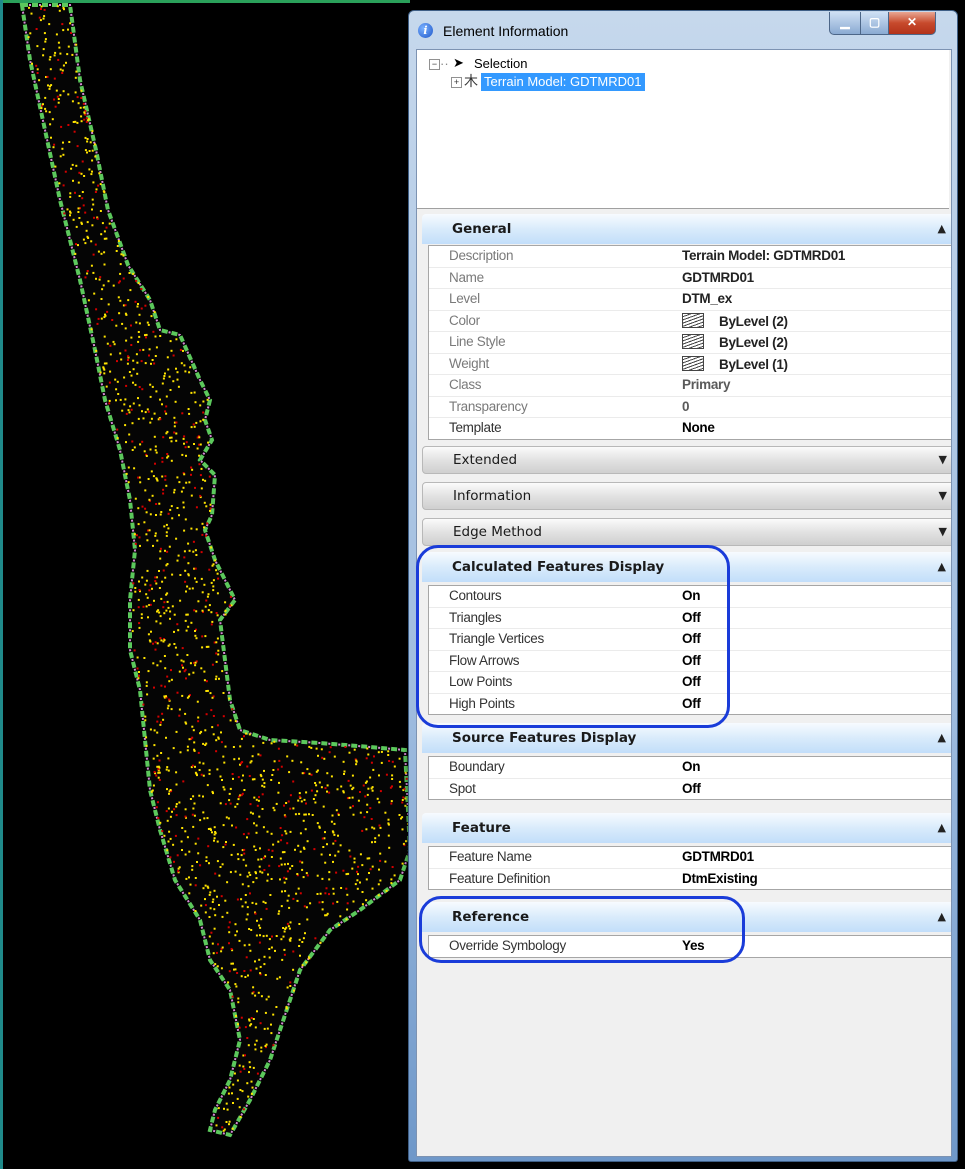 Image resolution: width=965 pixels, height=1169 pixels. Describe the element at coordinates (912, 23) in the screenshot. I see `close-button: ✕` at that location.